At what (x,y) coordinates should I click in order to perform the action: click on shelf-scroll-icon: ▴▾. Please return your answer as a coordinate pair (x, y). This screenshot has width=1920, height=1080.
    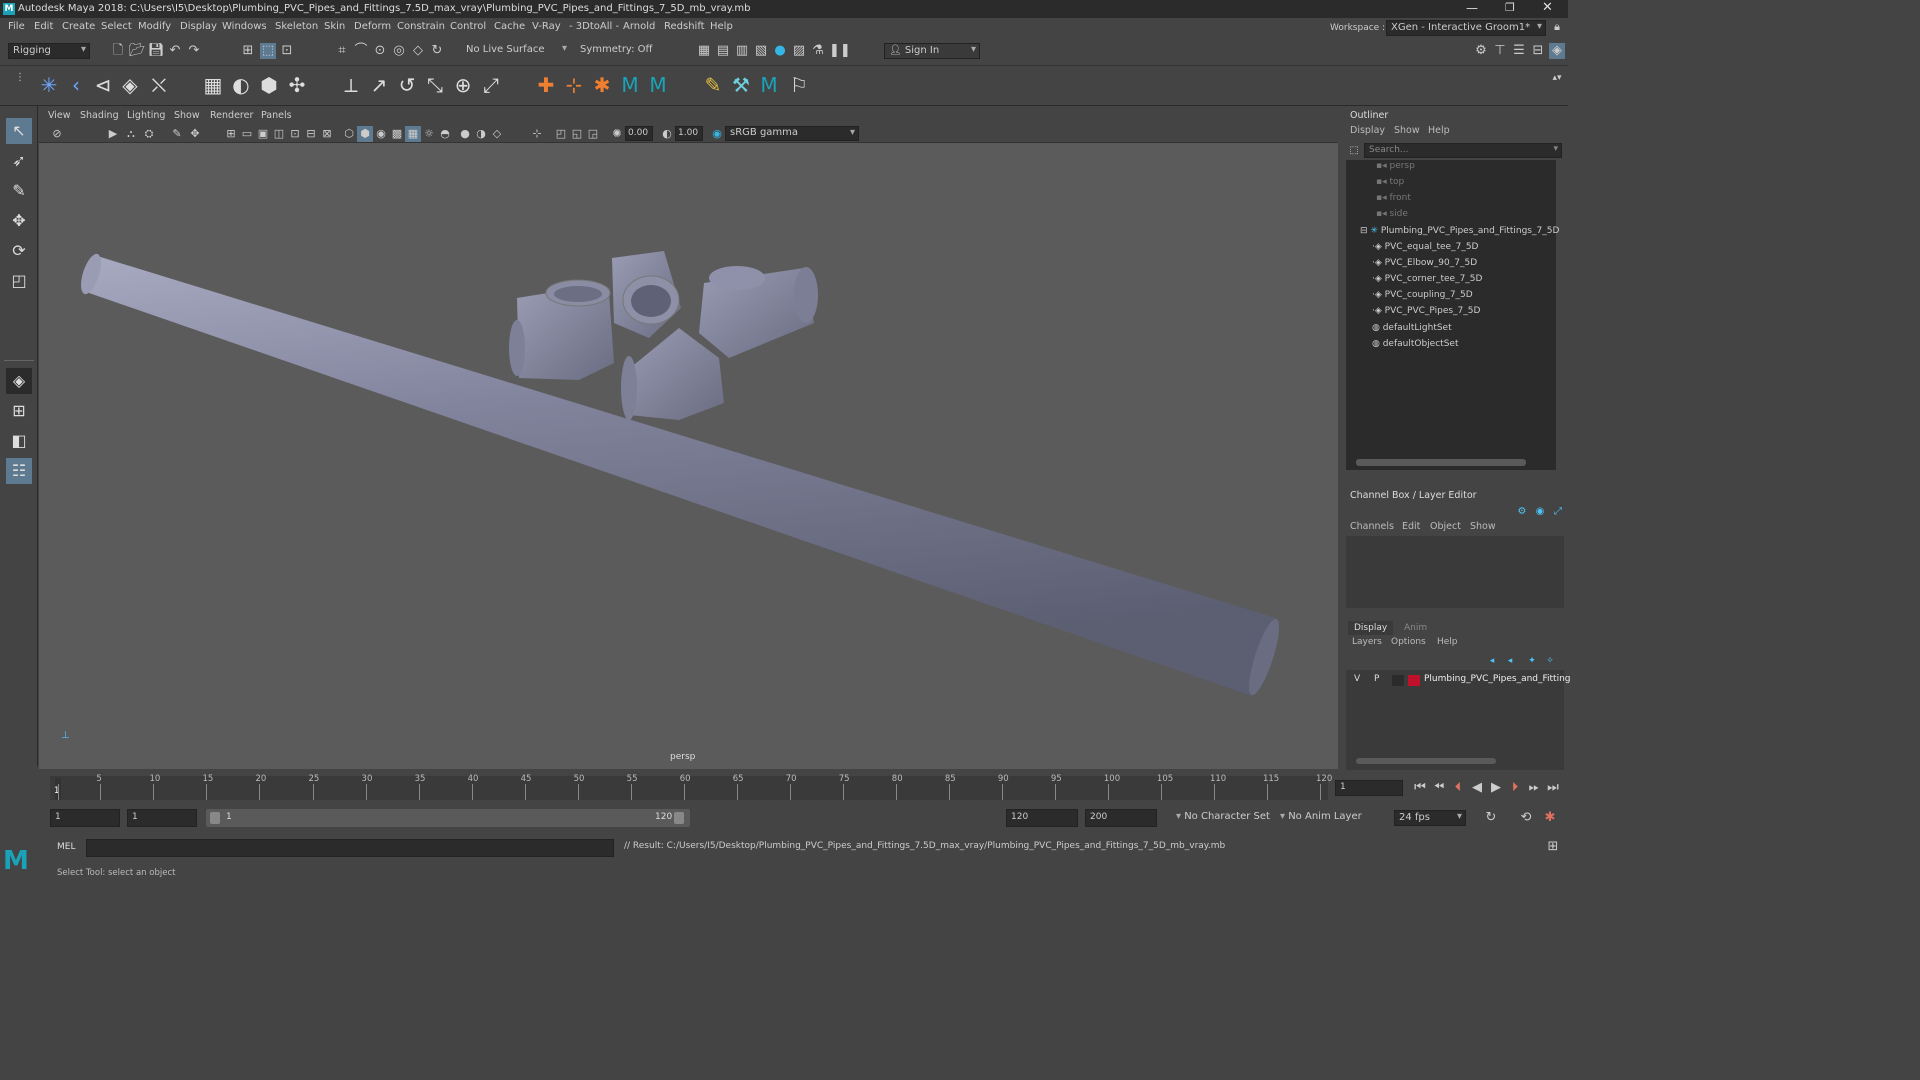
    Looking at the image, I should click on (1557, 78).